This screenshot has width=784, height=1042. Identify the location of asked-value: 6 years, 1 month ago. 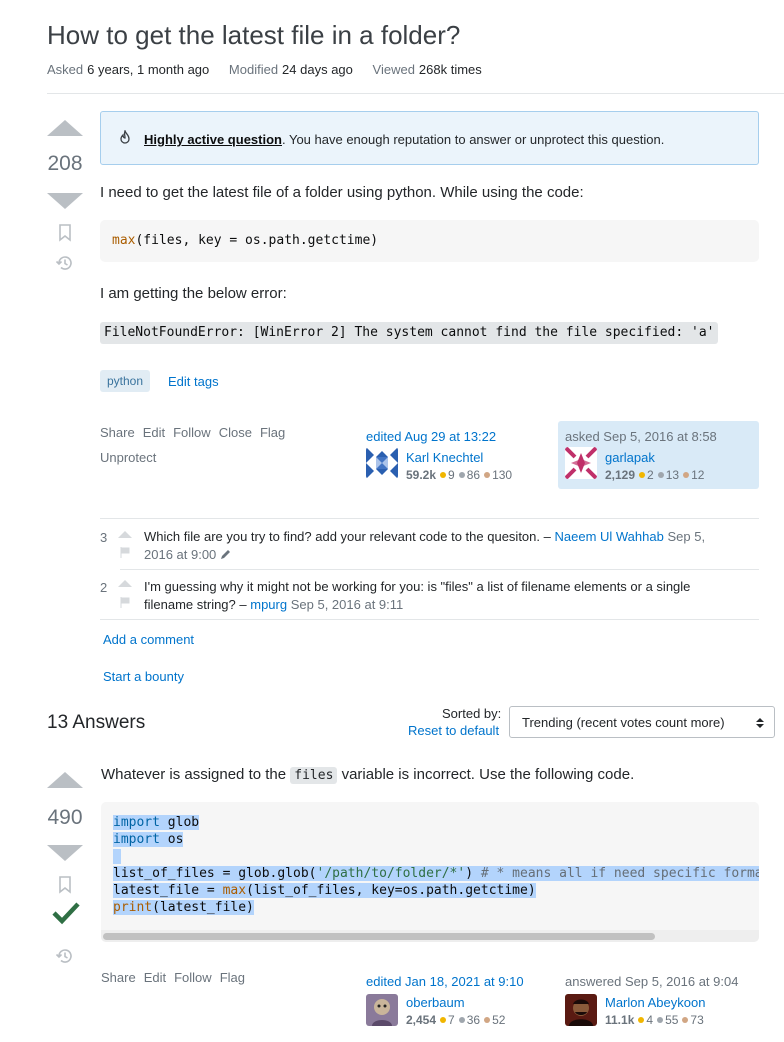
(148, 69).